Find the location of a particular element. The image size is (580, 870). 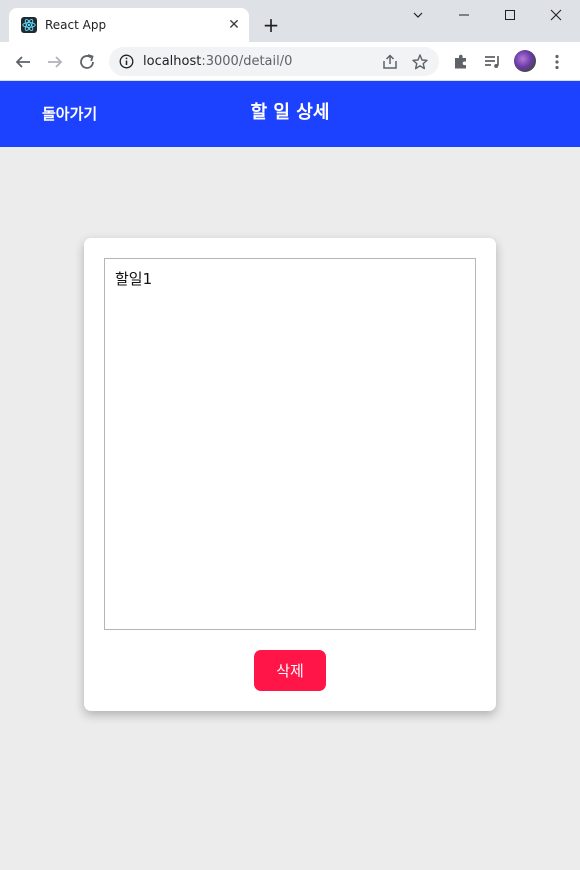

site-info-icon is located at coordinates (126, 61).